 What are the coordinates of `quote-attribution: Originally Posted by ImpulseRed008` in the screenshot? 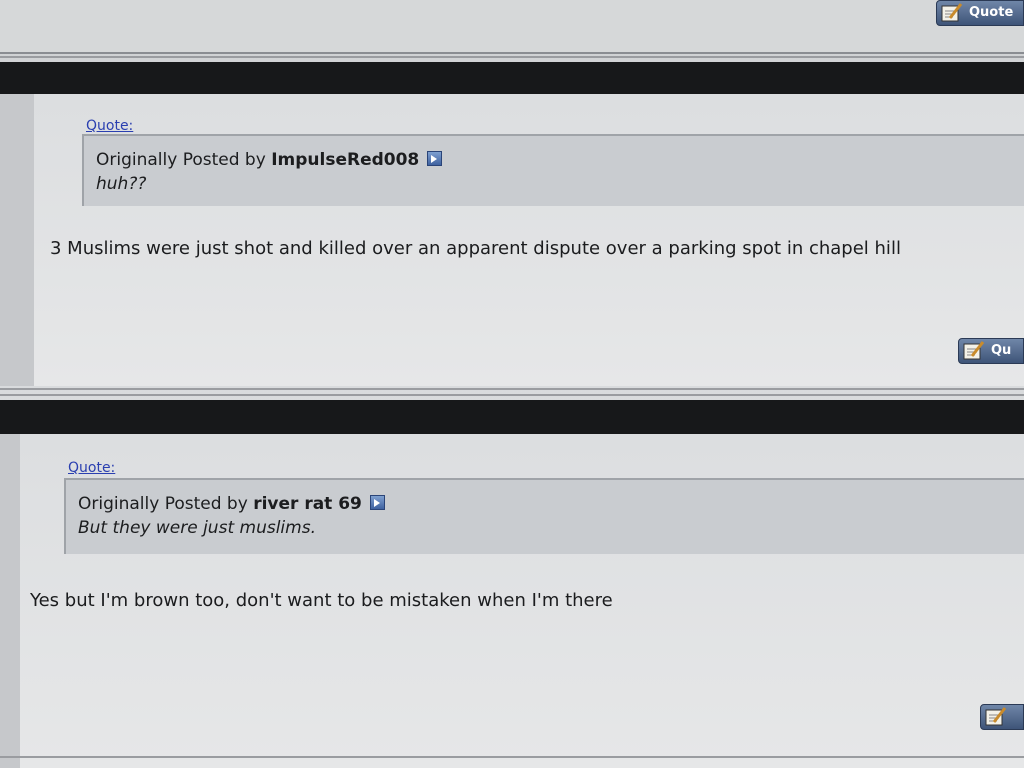 It's located at (560, 160).